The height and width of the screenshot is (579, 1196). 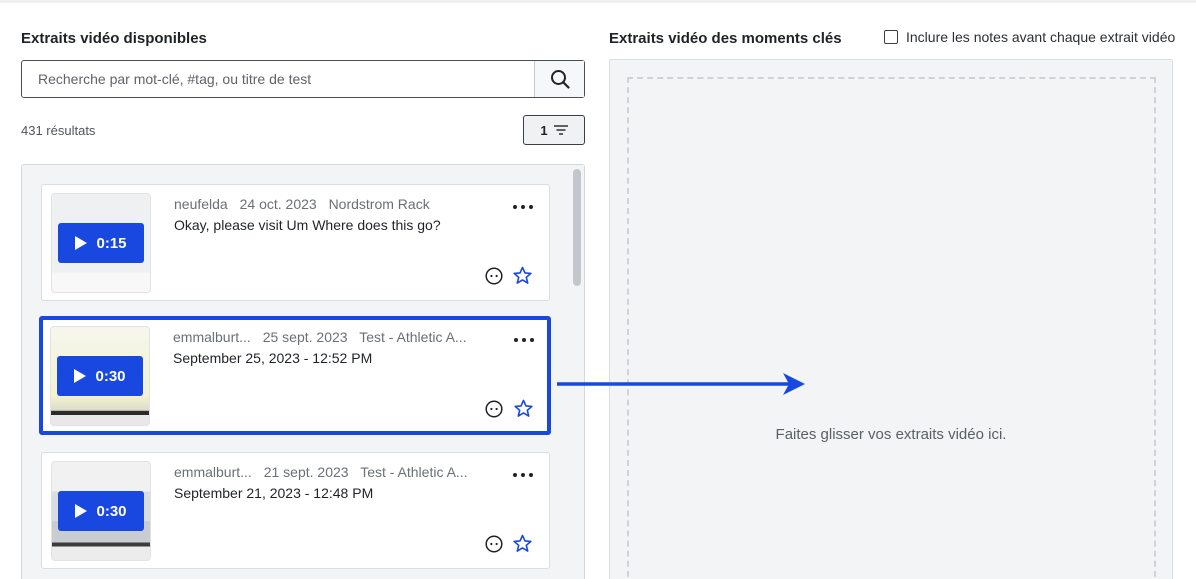 What do you see at coordinates (278, 79) in the screenshot?
I see `search-input` at bounding box center [278, 79].